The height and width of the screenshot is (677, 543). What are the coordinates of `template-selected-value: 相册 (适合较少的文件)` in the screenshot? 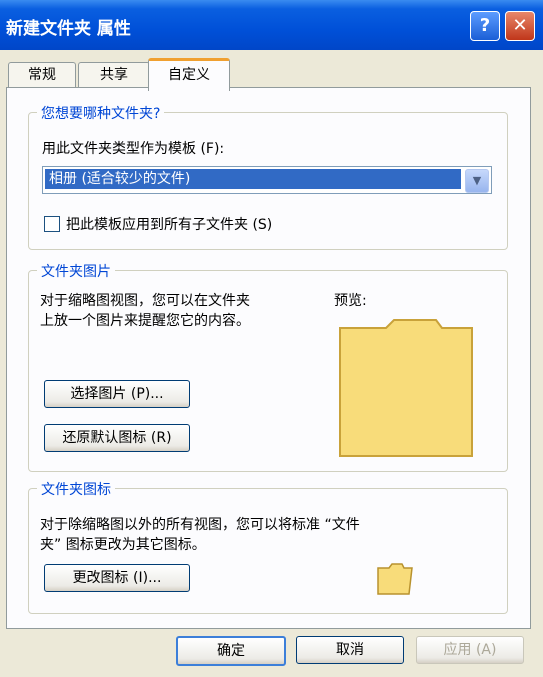 It's located at (253, 179).